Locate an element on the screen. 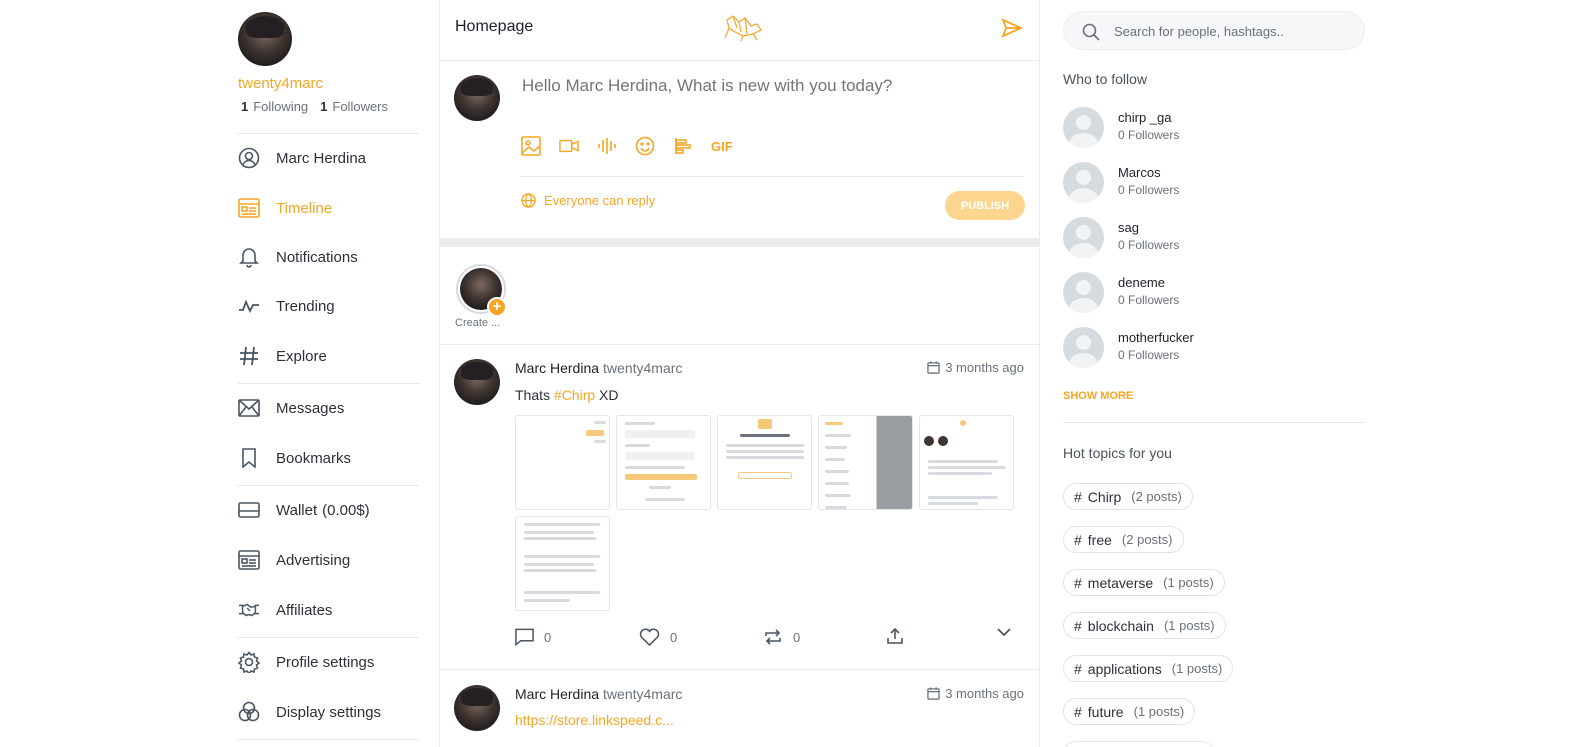  follow-suggestion: Marcos 0 Followers is located at coordinates (1213, 183).